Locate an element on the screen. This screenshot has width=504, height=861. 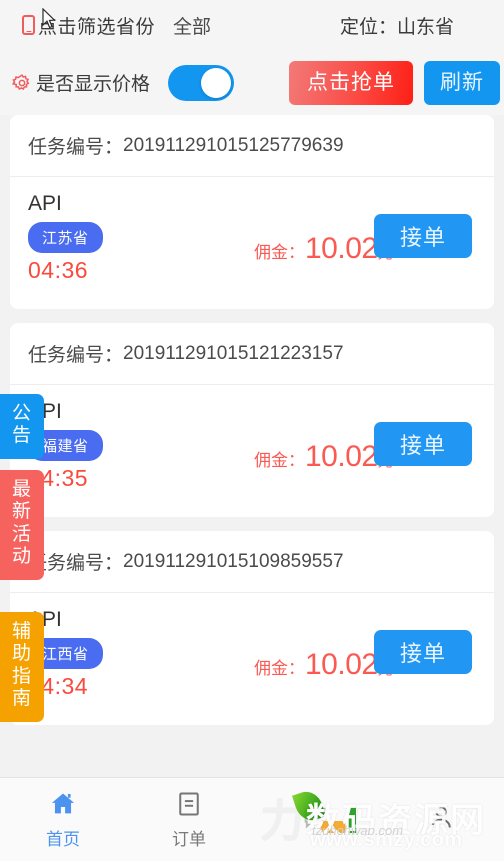
price-toggle-switch is located at coordinates (201, 82).